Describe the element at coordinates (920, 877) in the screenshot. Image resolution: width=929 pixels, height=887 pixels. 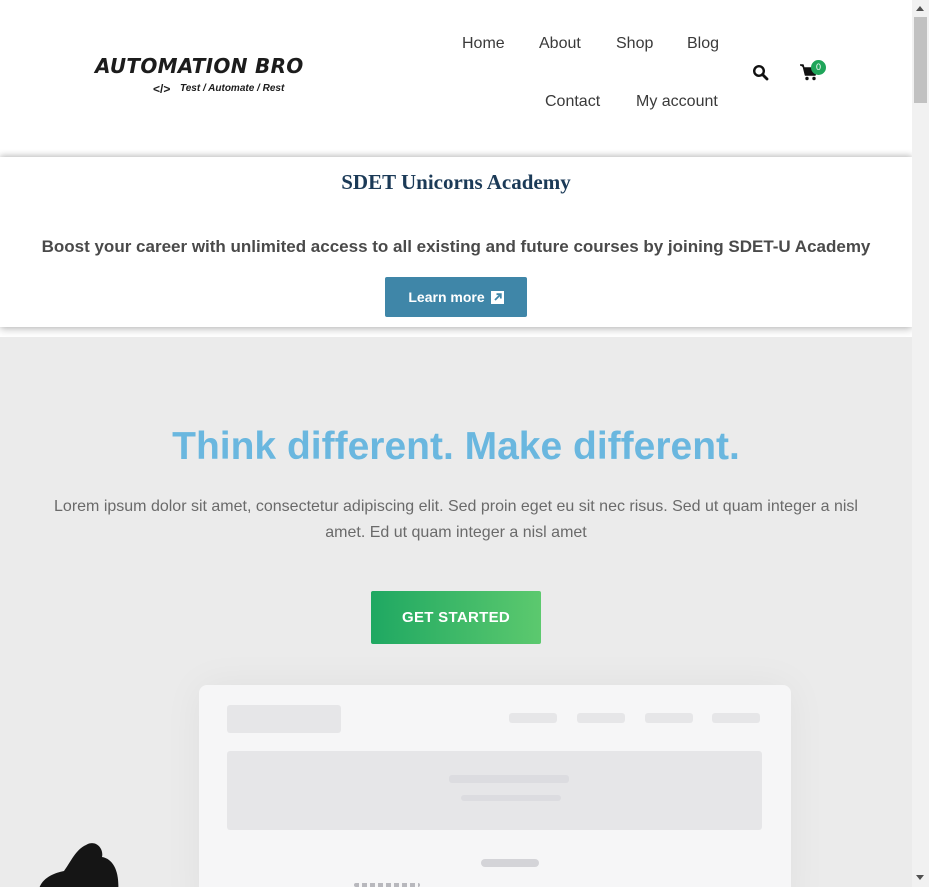
I see `scroll-down-arrow-icon` at that location.